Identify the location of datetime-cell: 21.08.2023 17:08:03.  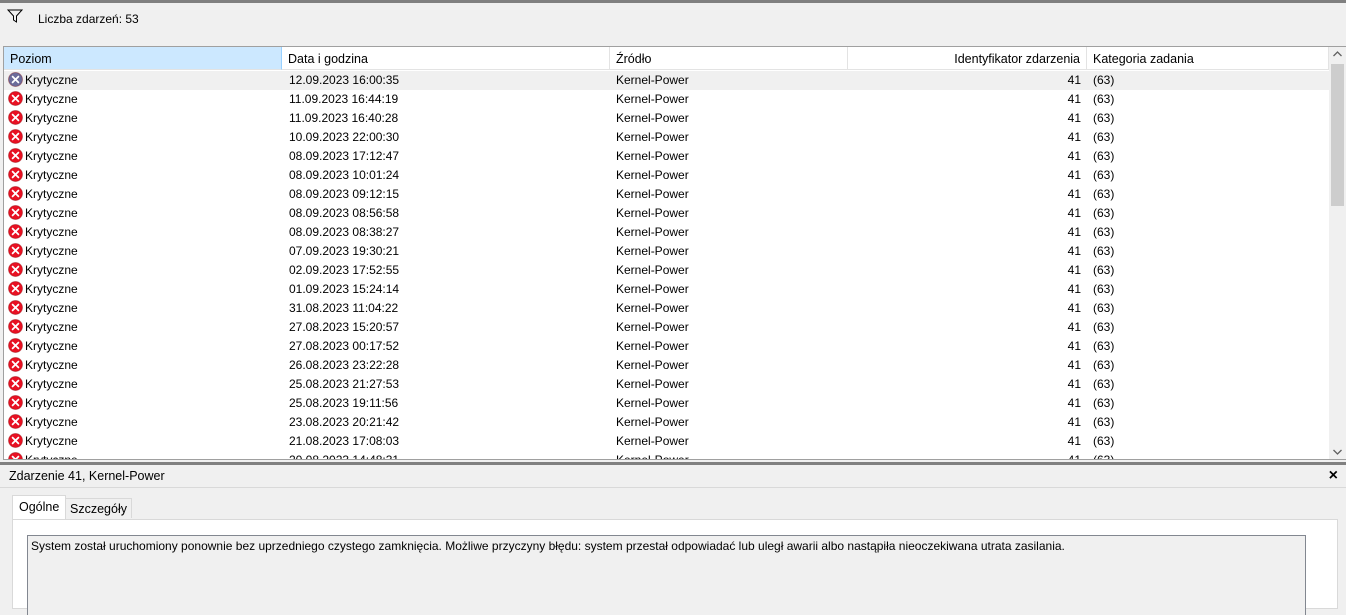
(344, 441).